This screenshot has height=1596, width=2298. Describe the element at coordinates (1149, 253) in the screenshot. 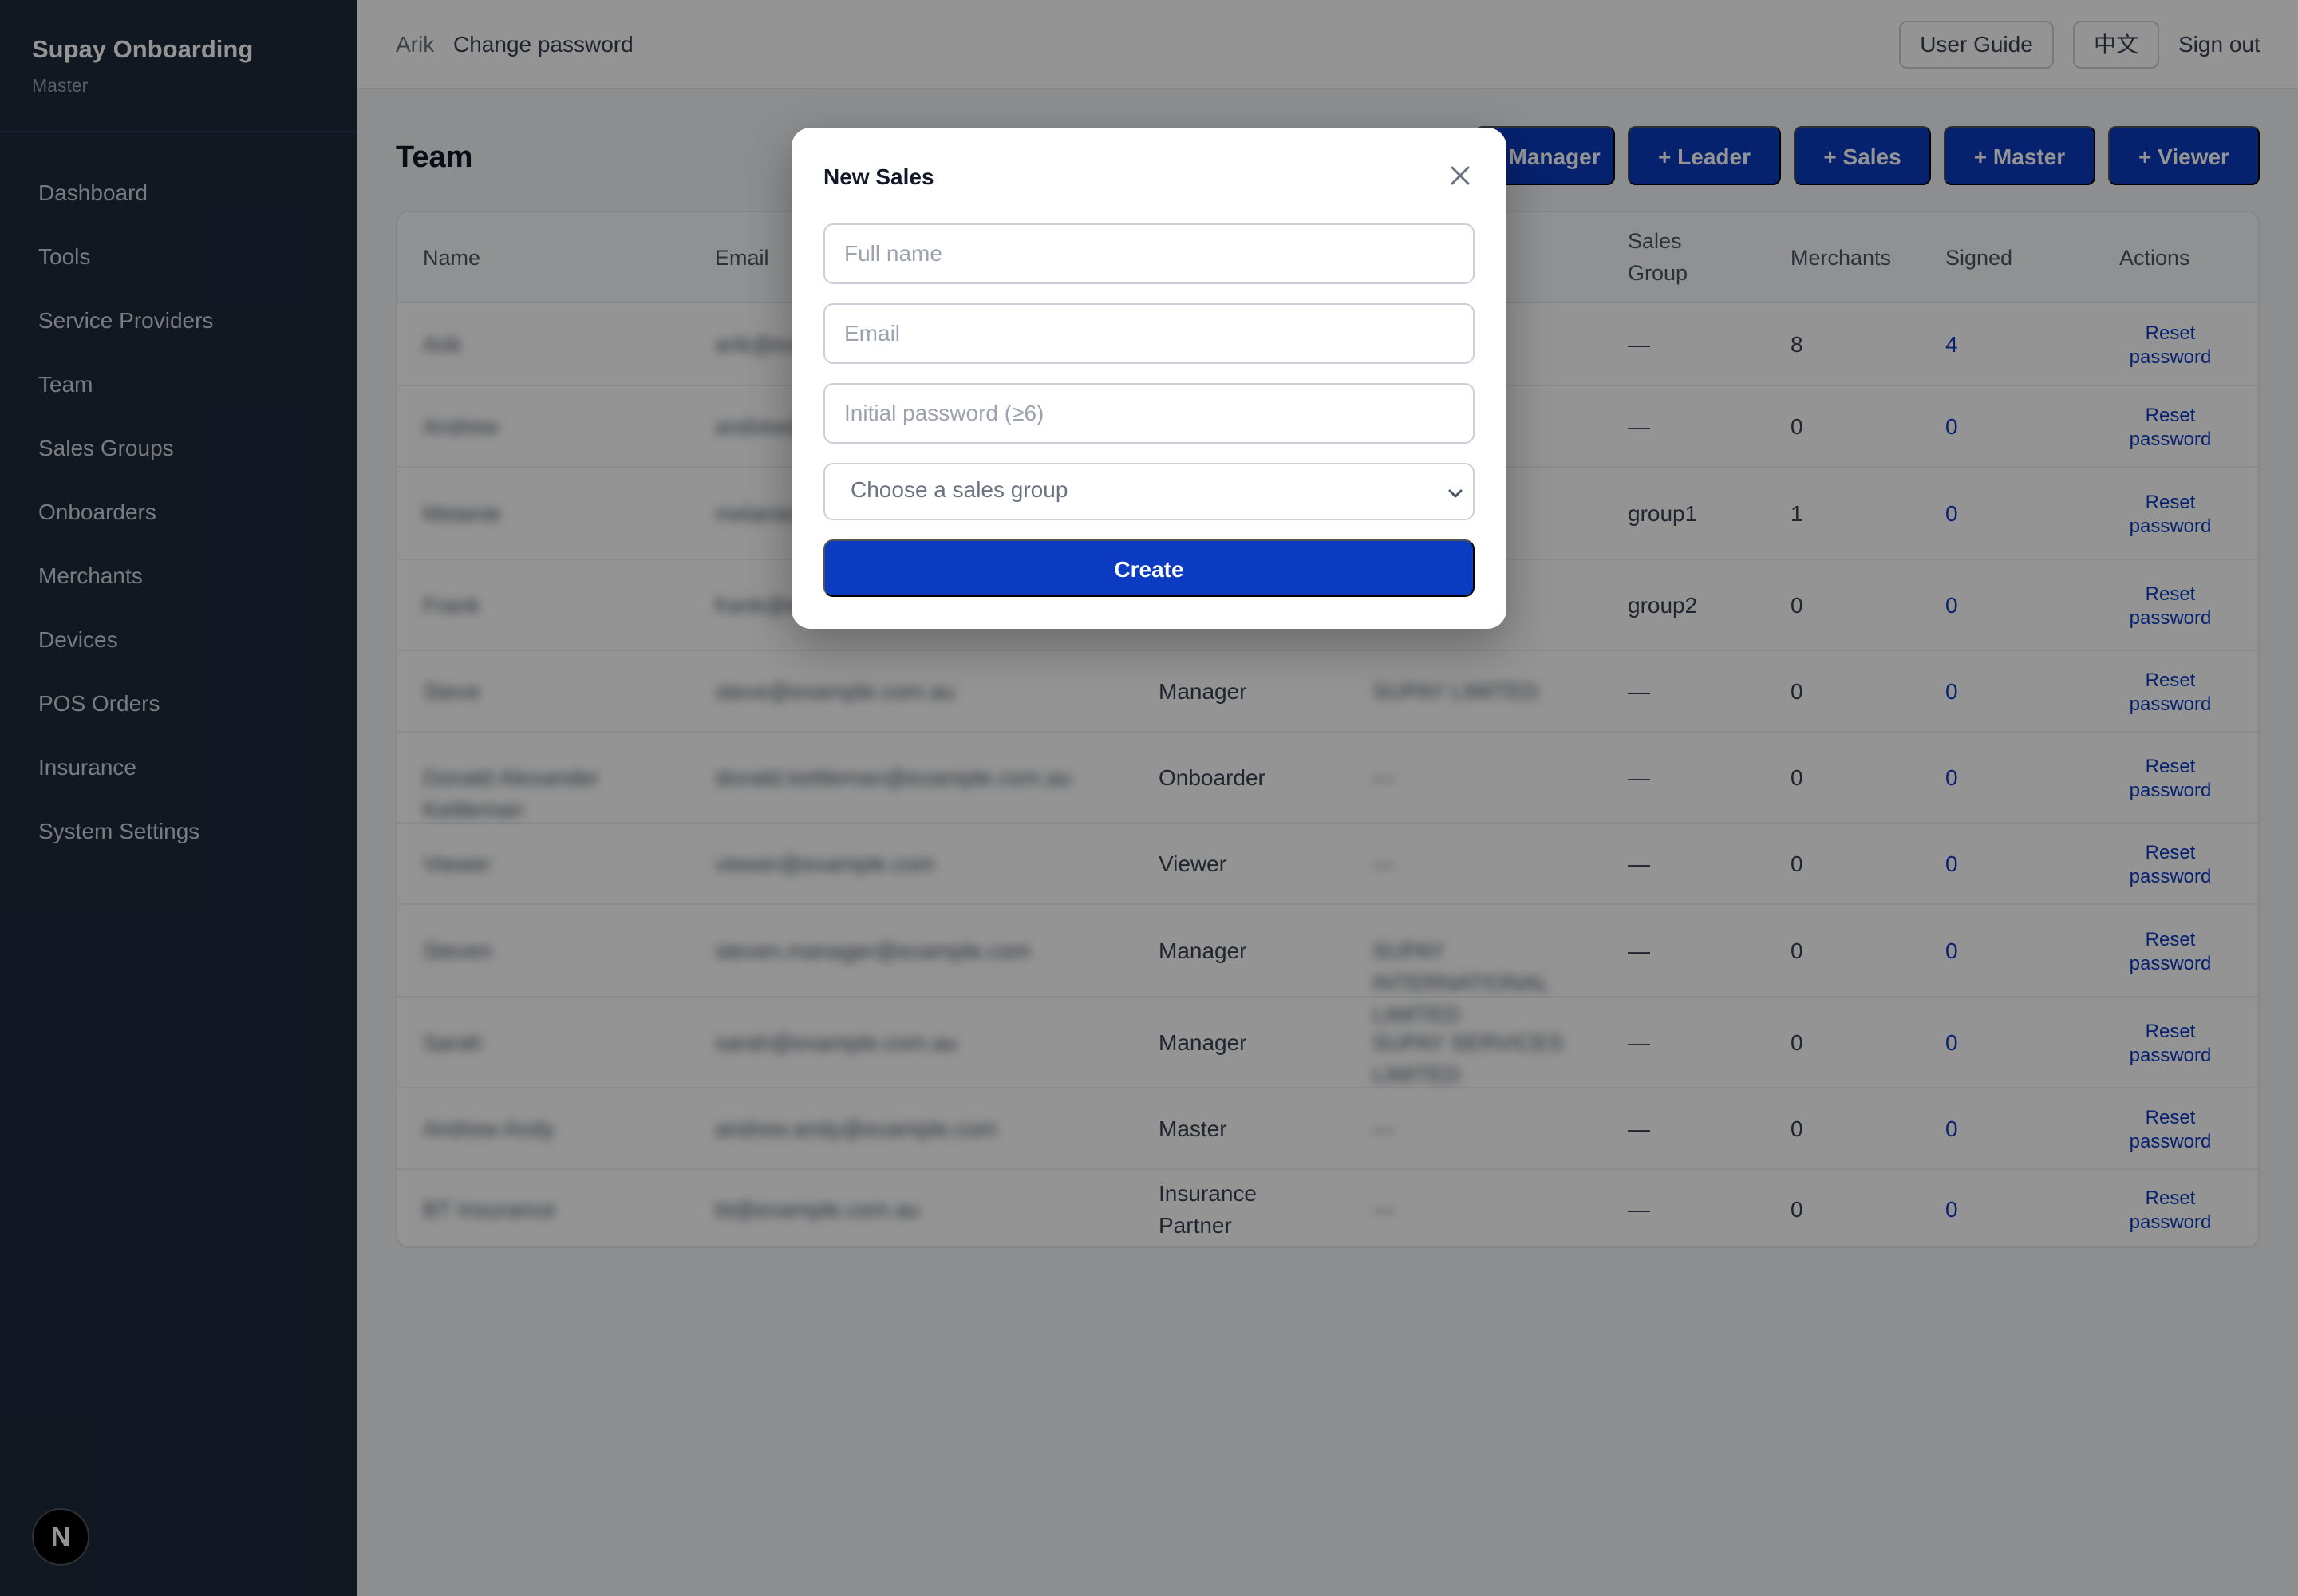

I see `full-name-input` at that location.